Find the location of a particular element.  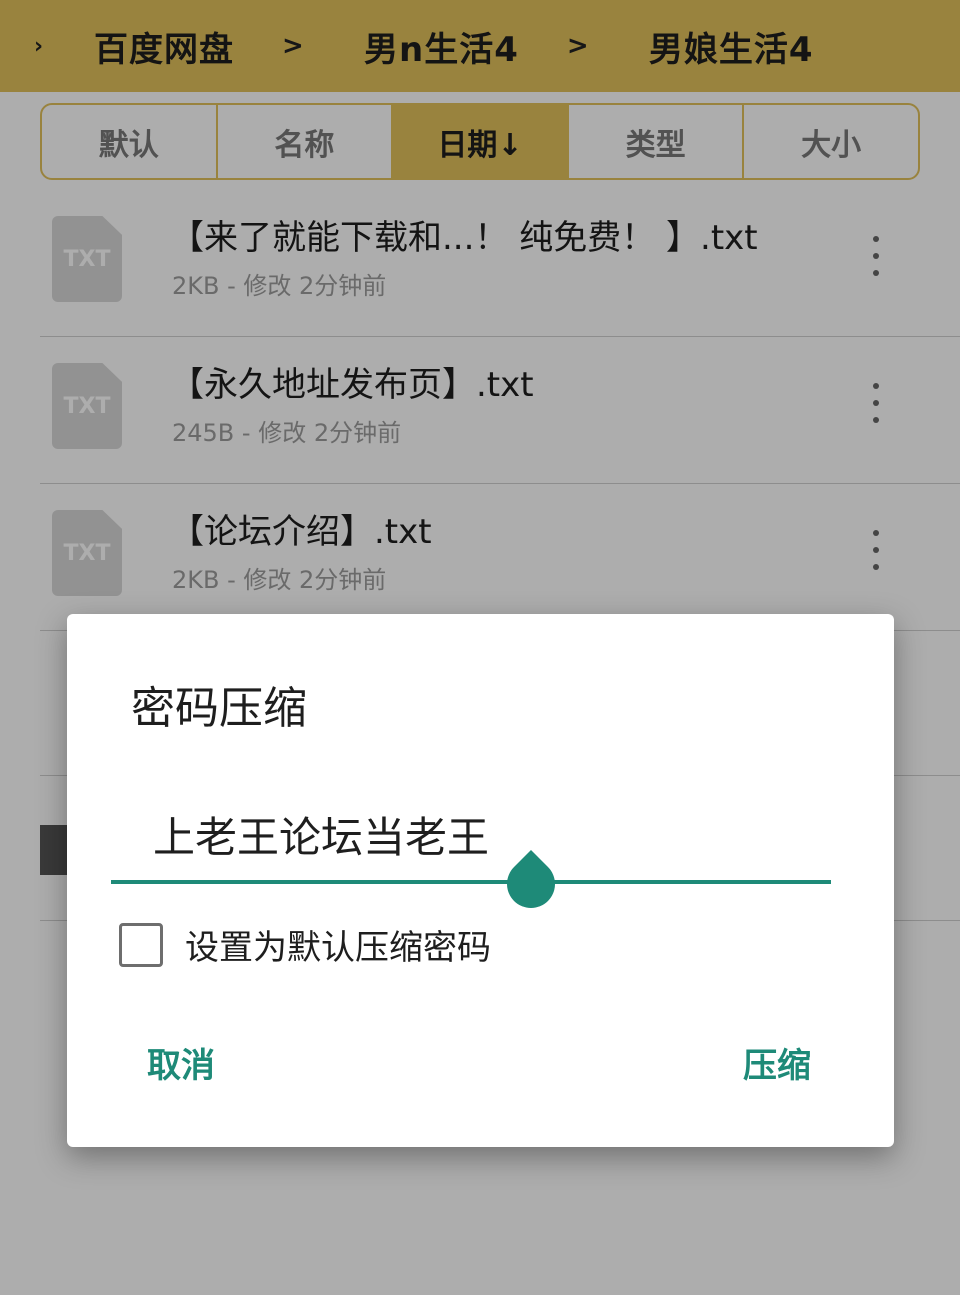

password-input is located at coordinates (471, 834).